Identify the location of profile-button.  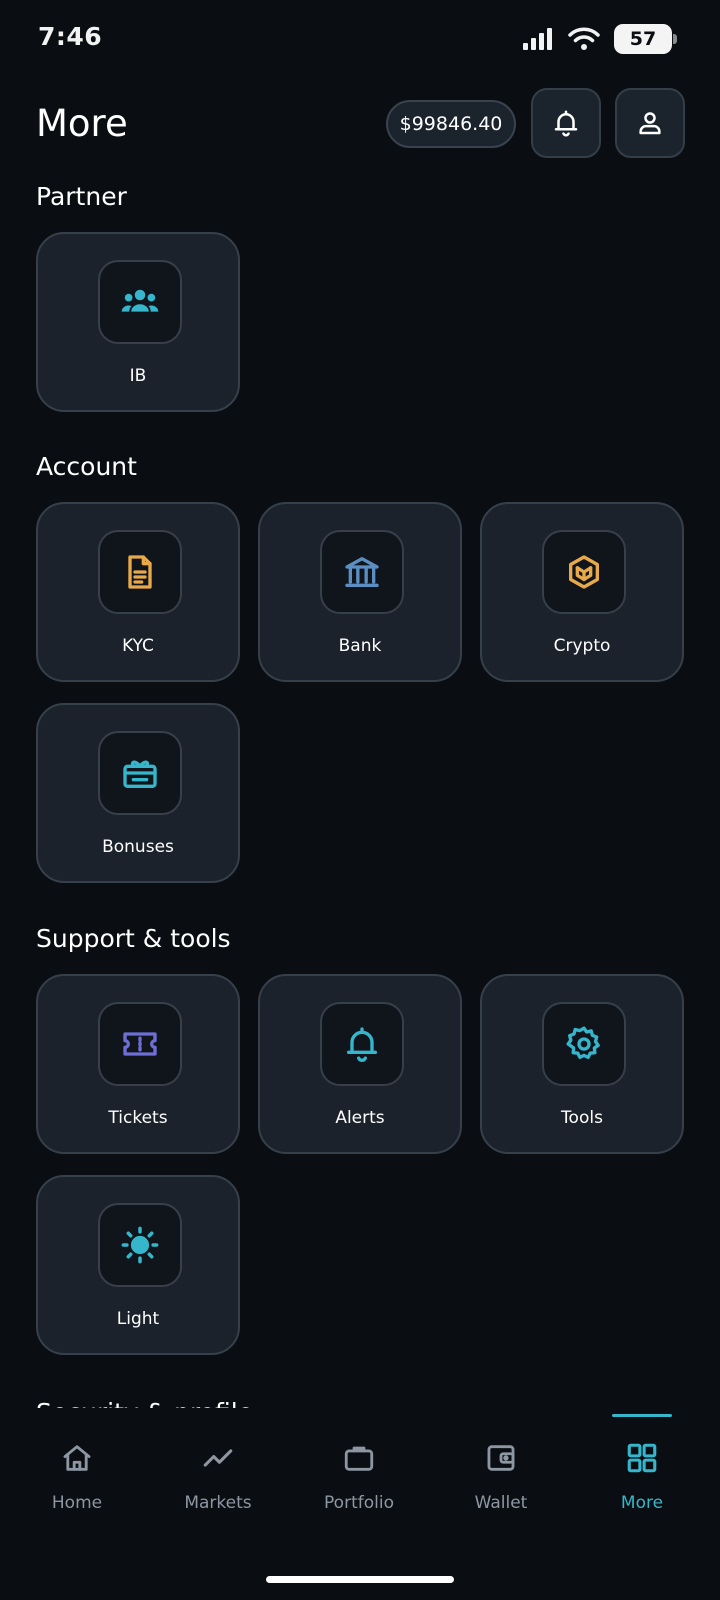
(650, 123).